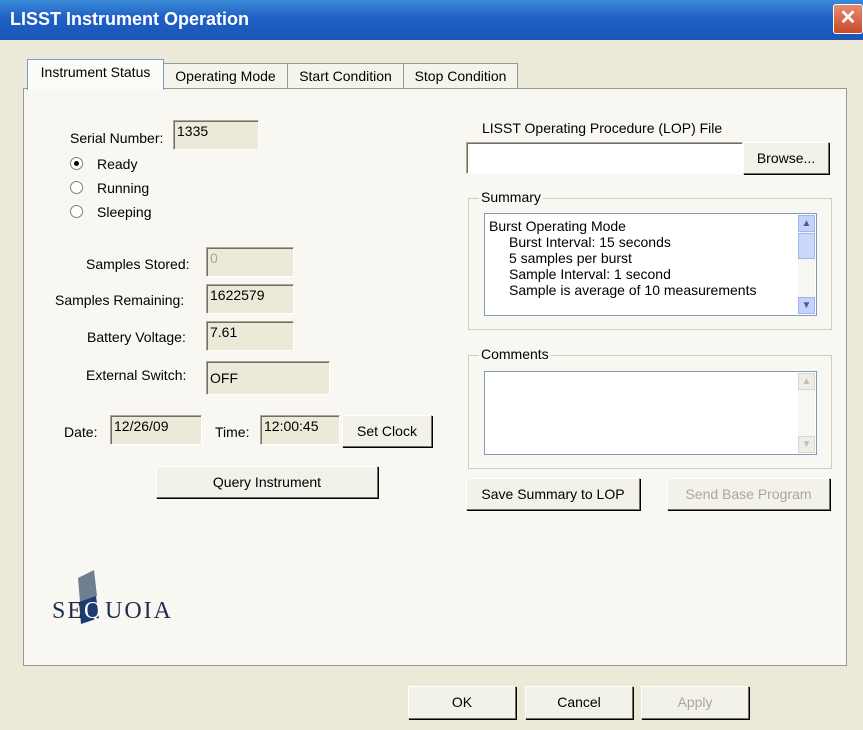  Describe the element at coordinates (602, 128) in the screenshot. I see `lop-file-label: LISST Operating Procedure (LOP) File` at that location.